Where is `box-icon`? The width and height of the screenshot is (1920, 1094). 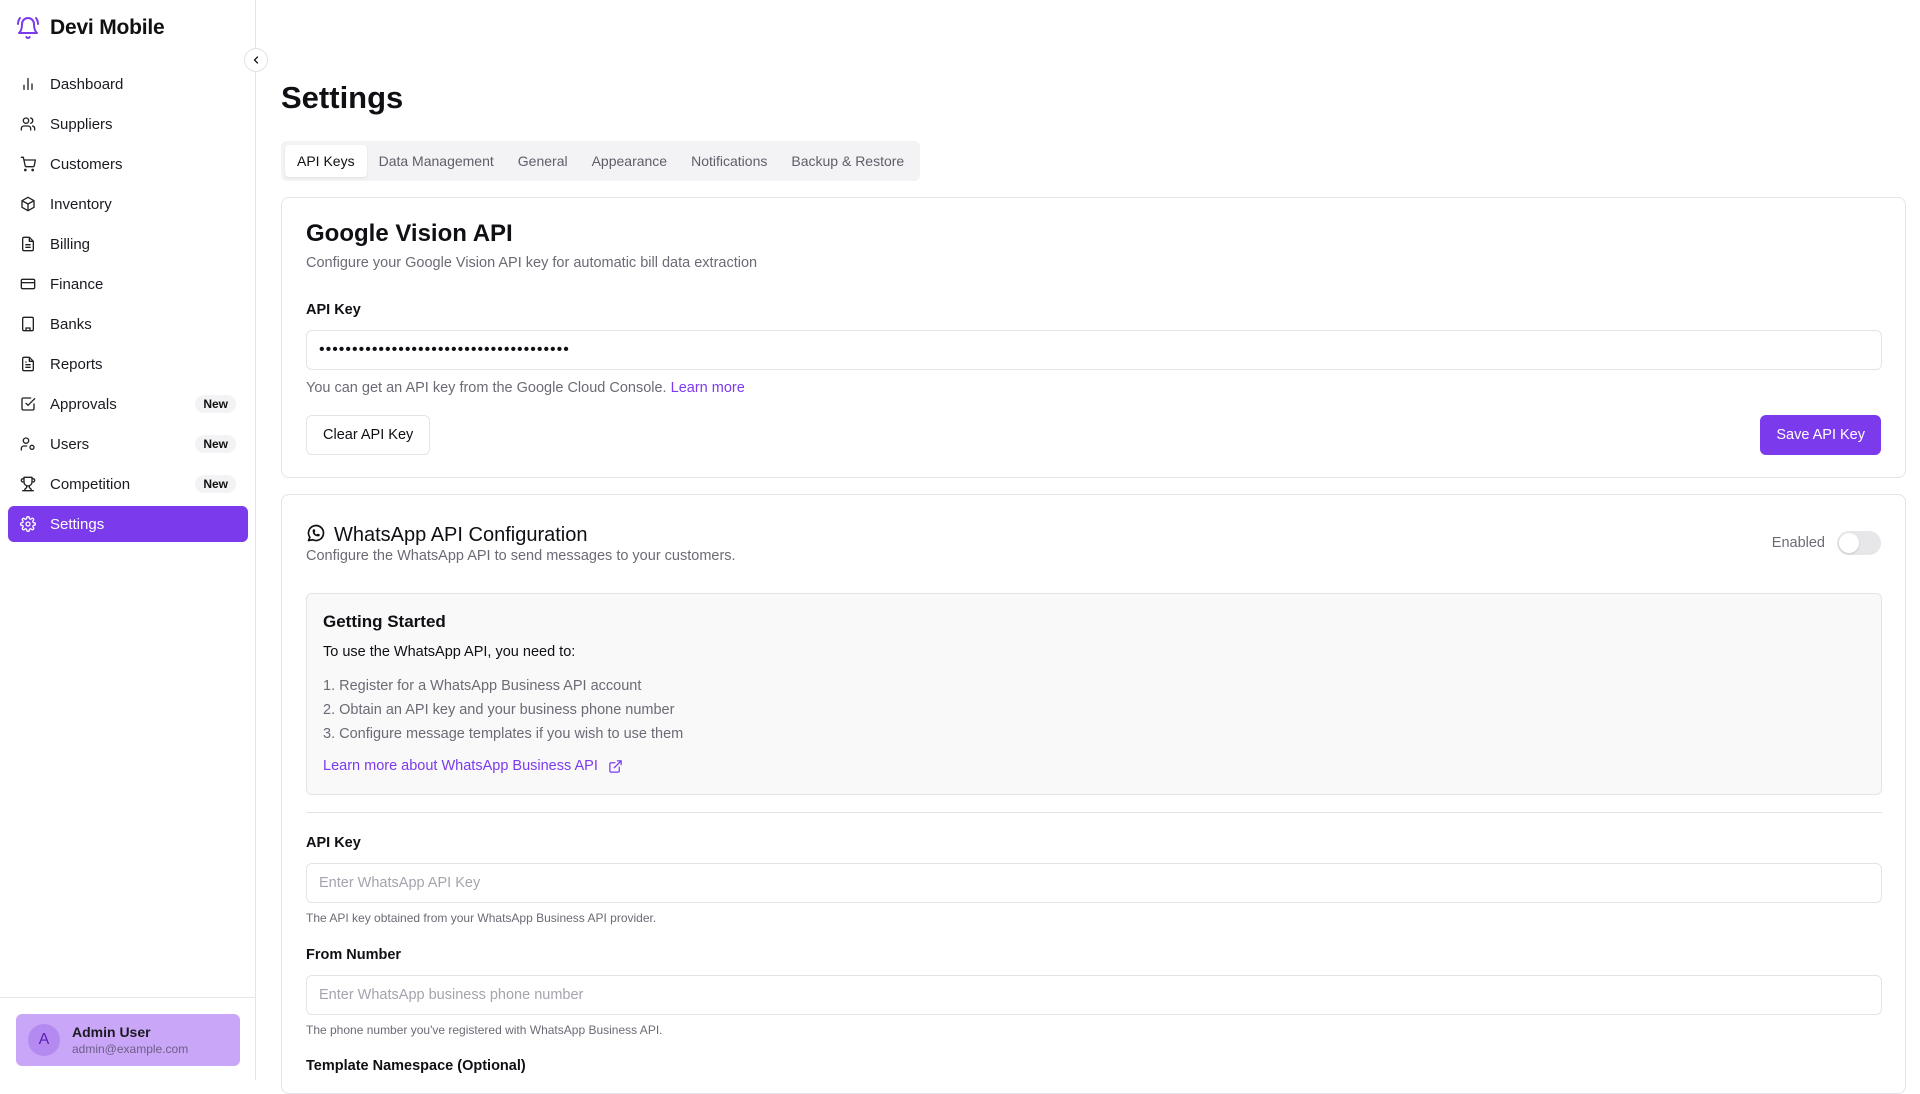 box-icon is located at coordinates (28, 204).